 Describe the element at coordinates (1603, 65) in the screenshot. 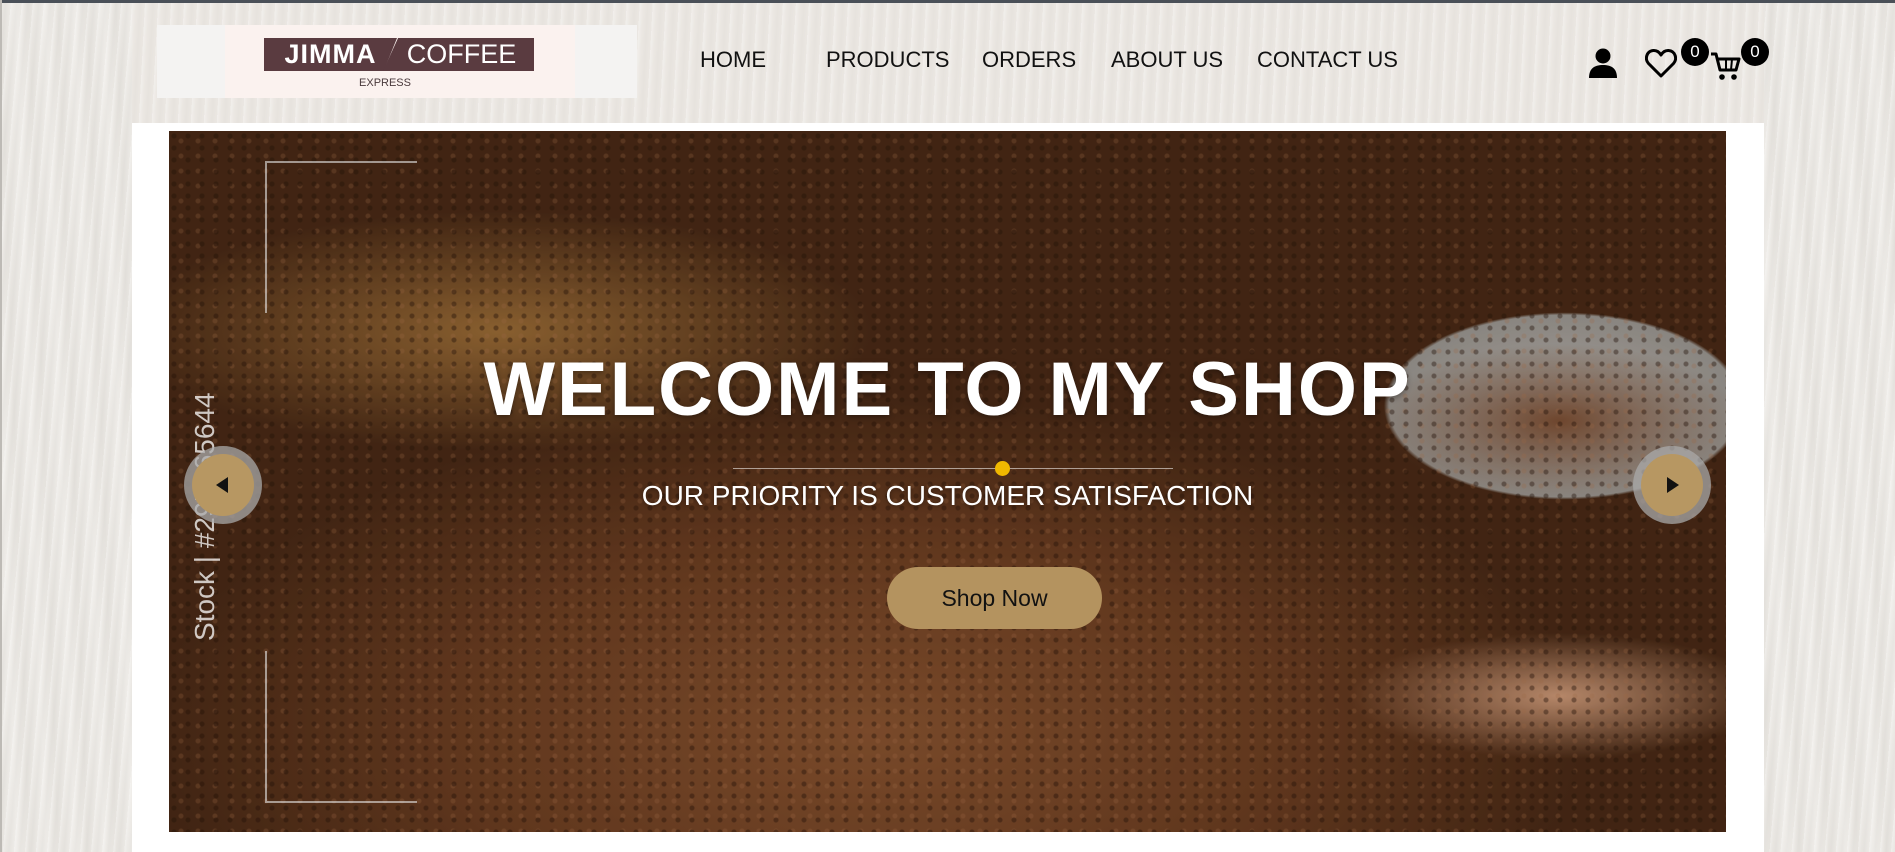

I see `user-icon` at that location.